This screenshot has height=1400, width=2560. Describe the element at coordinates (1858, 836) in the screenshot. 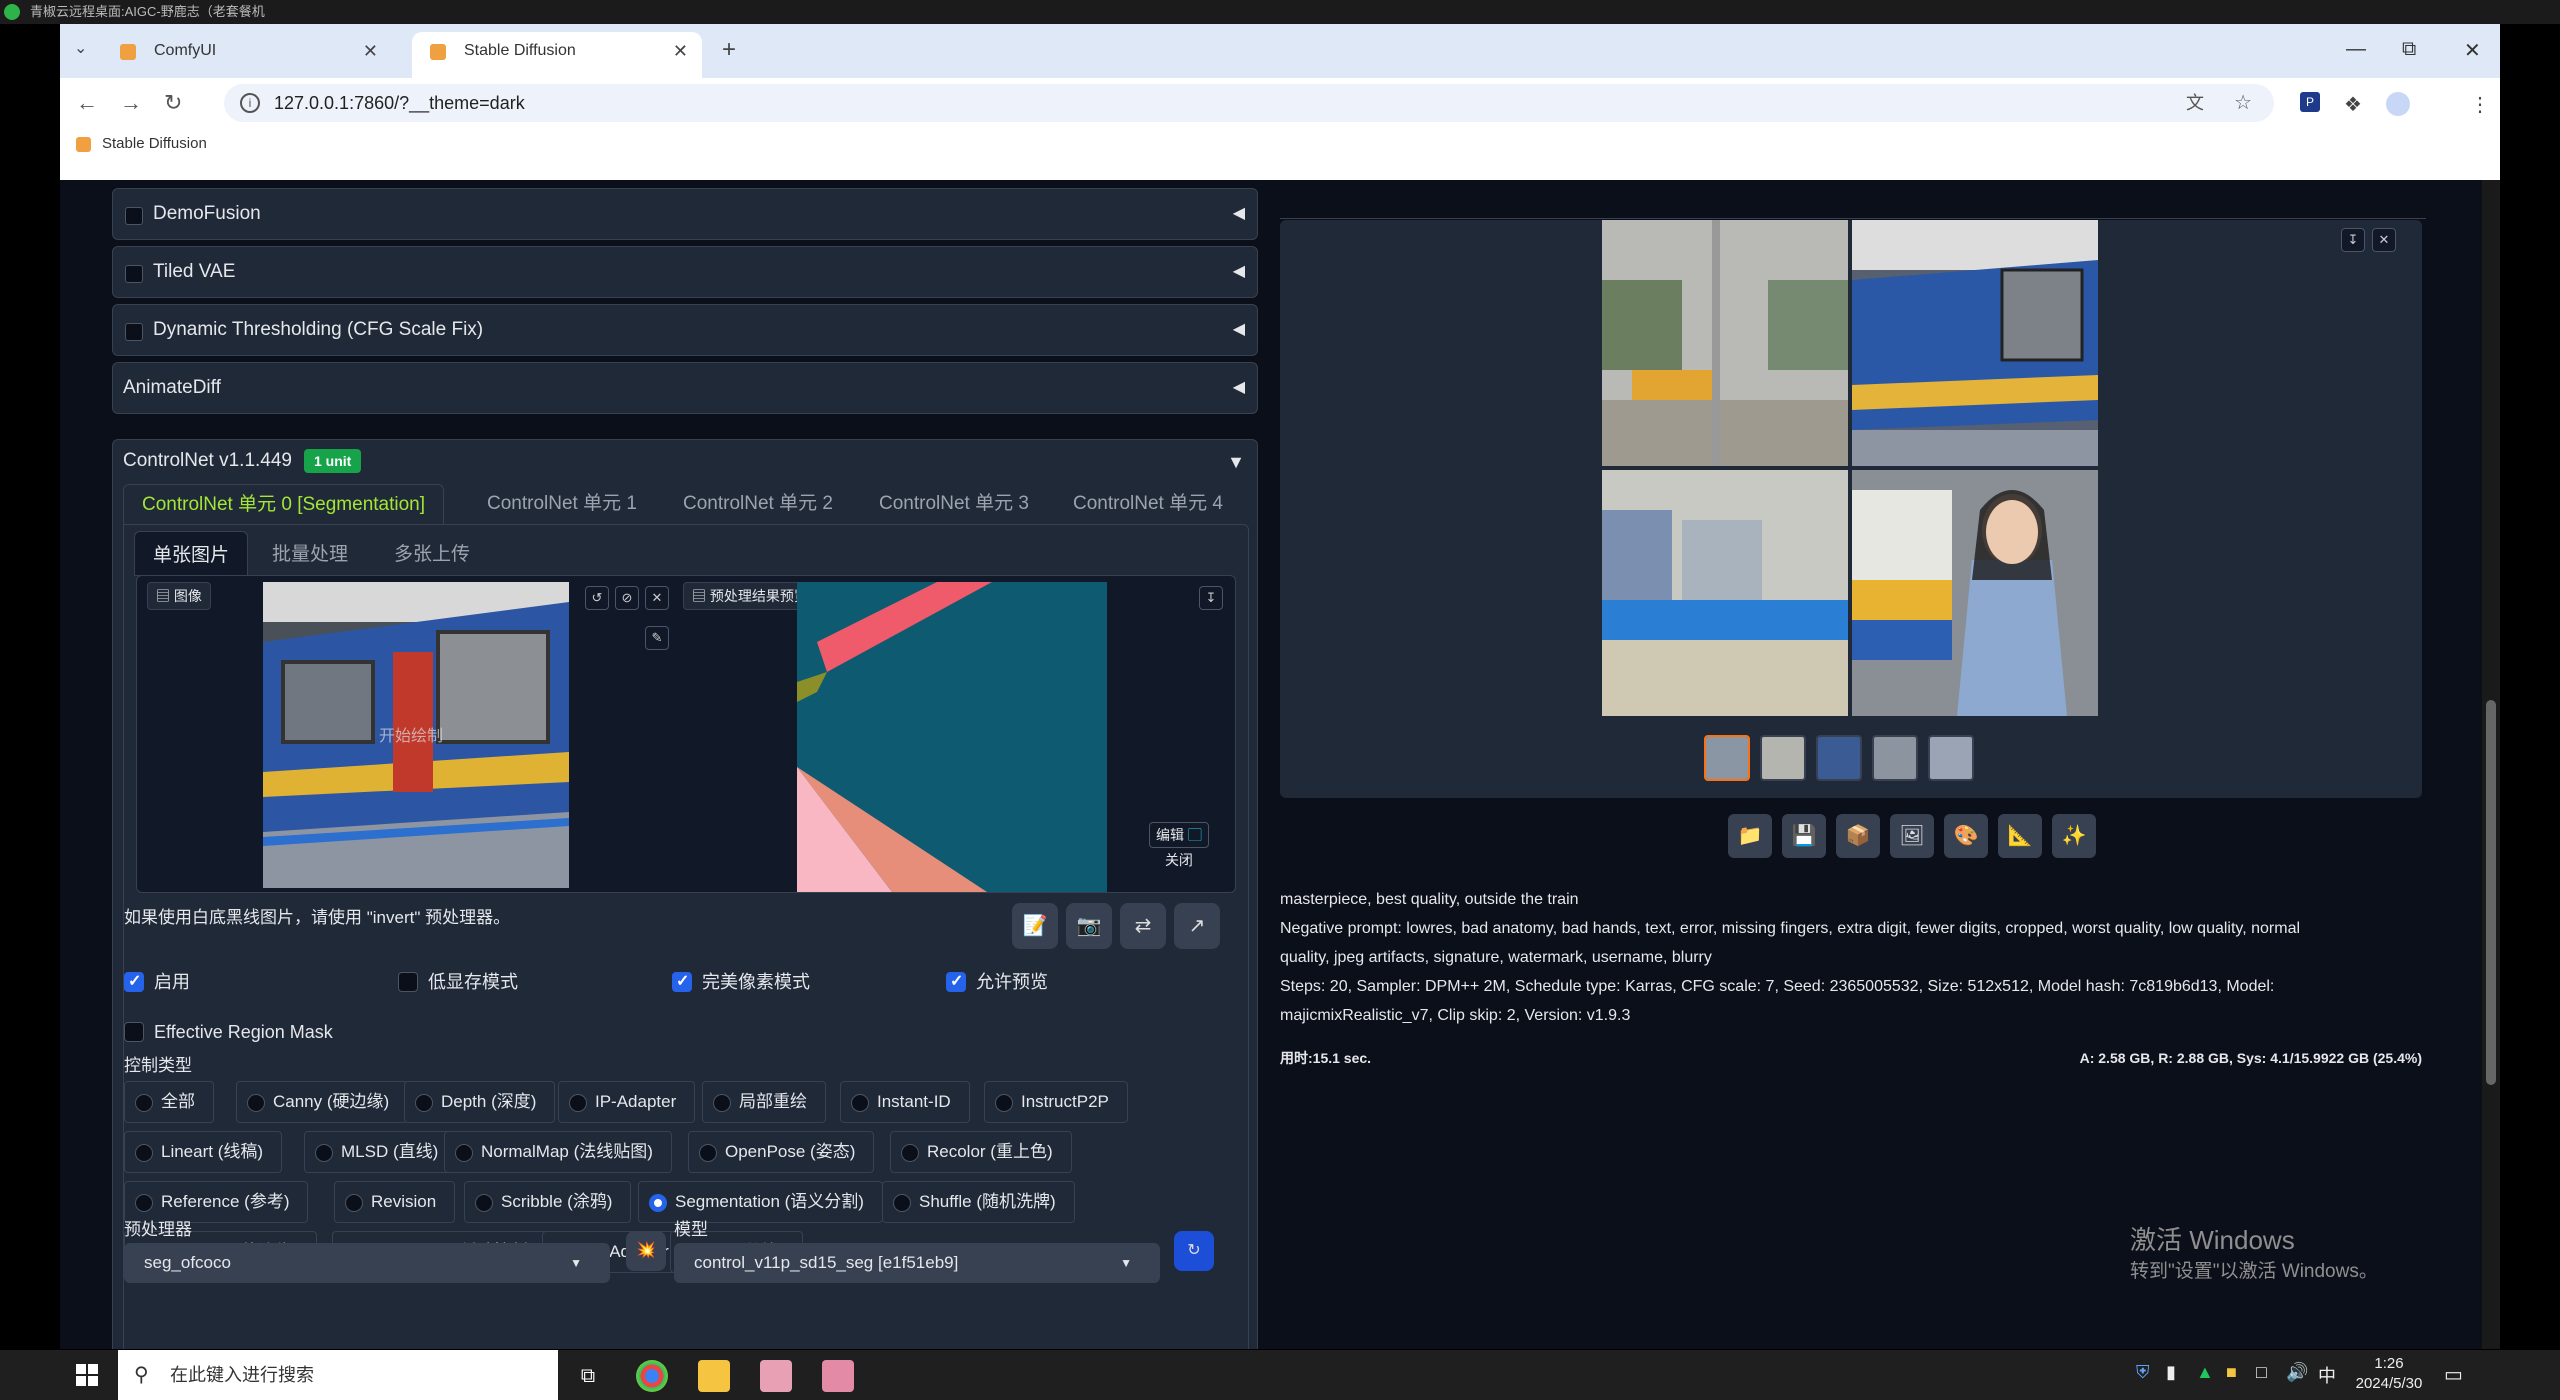

I see `zip-icon: 📦` at that location.